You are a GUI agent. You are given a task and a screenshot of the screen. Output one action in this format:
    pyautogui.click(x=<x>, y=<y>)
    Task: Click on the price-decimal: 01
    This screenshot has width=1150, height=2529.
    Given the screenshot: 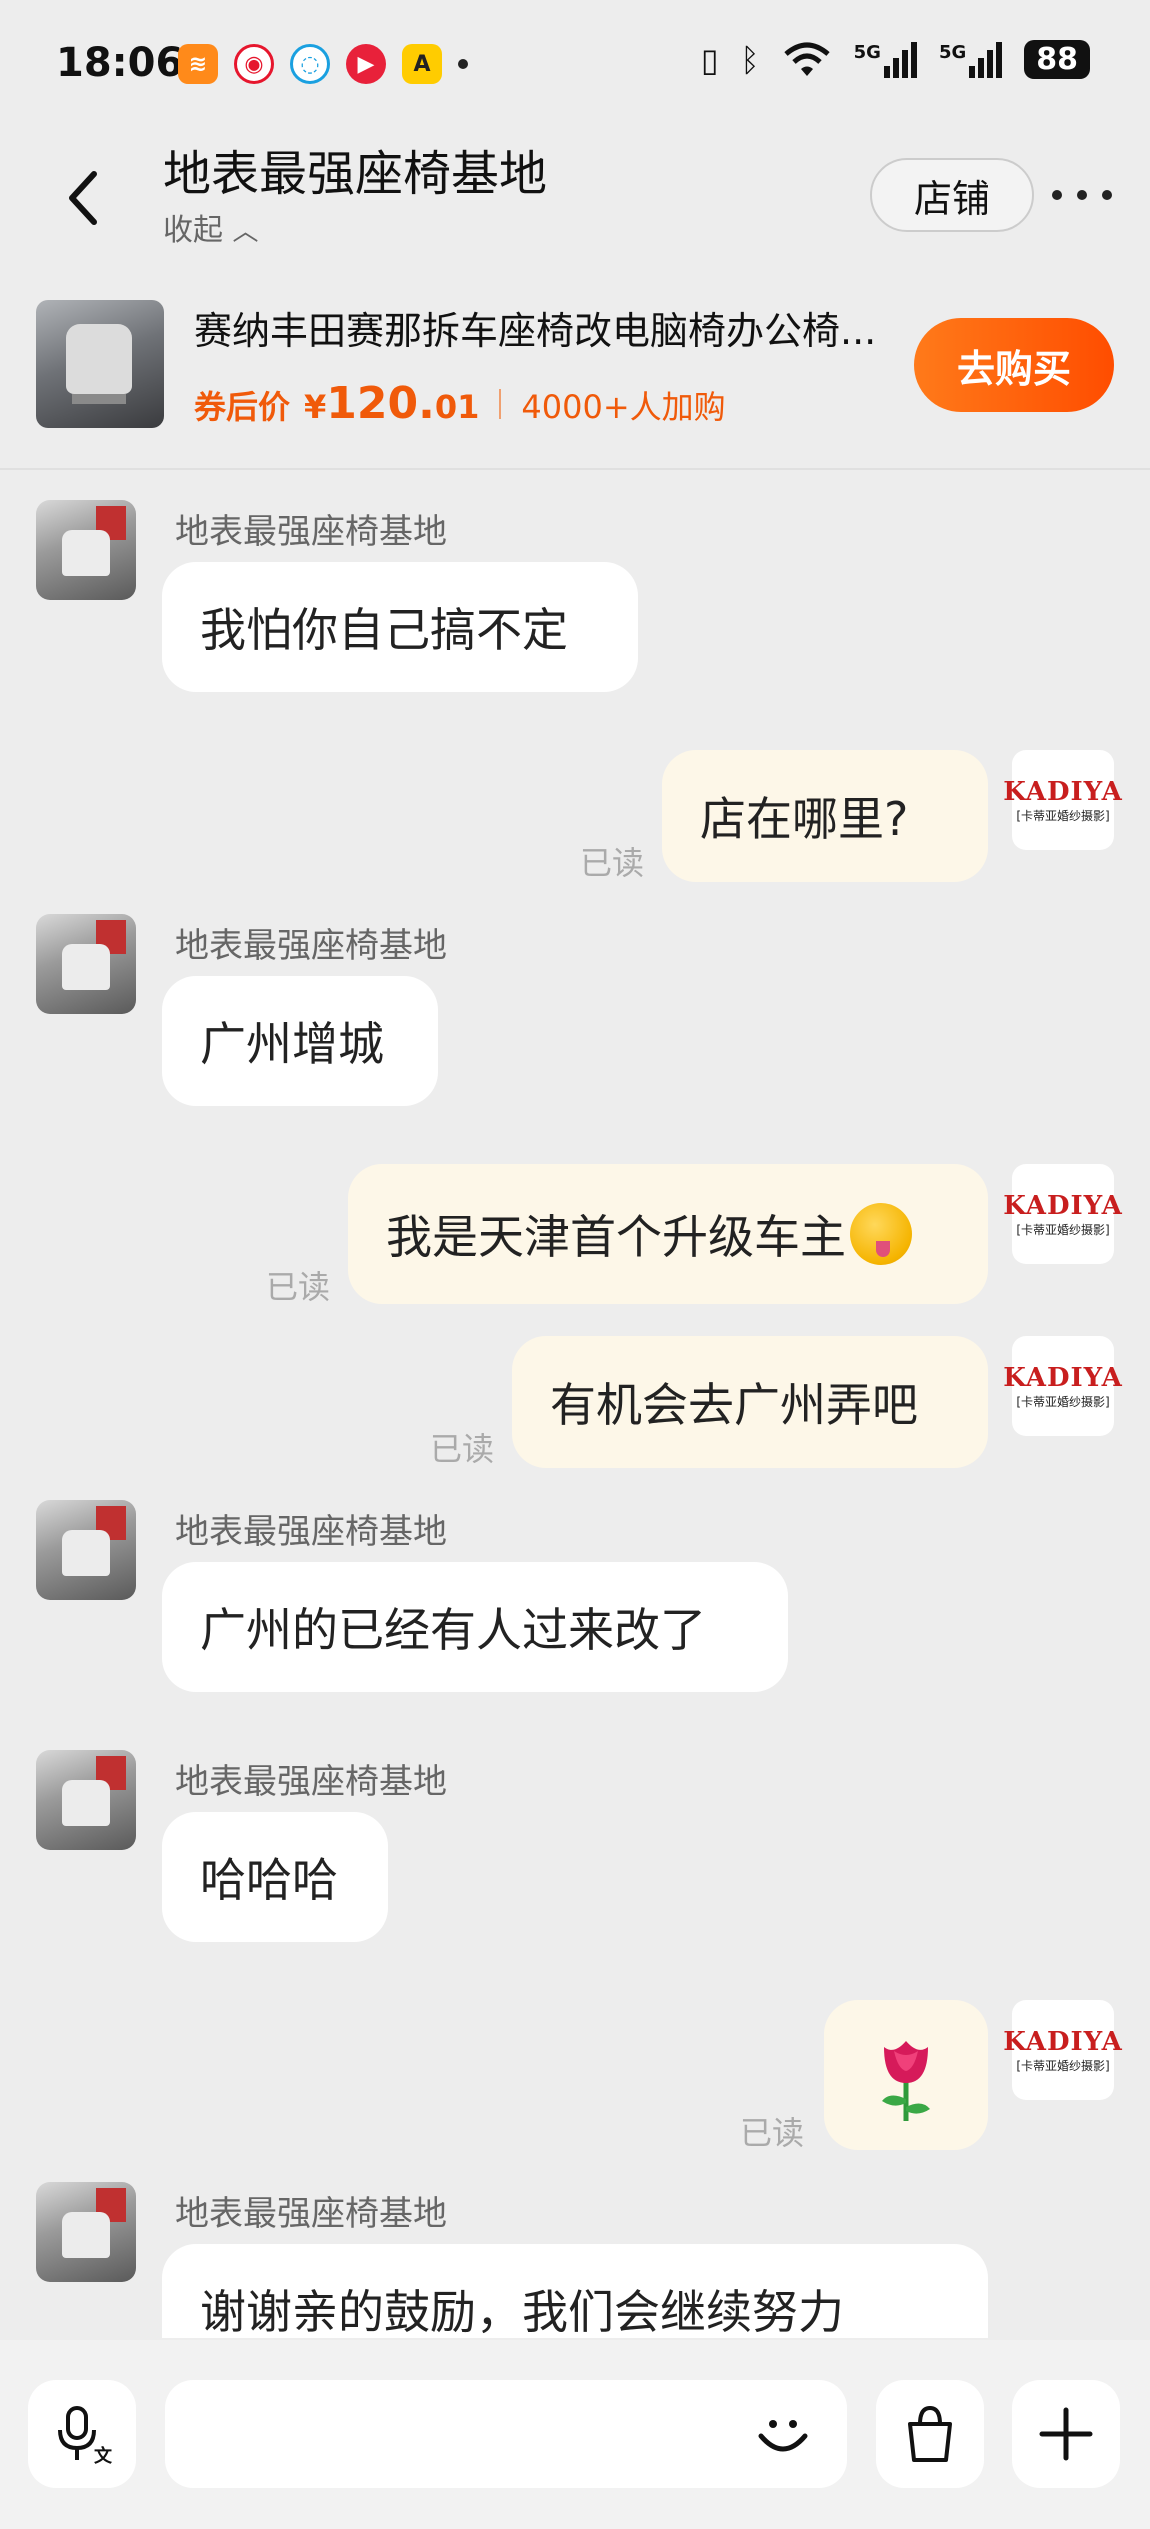 What is the action you would take?
    pyautogui.click(x=457, y=407)
    